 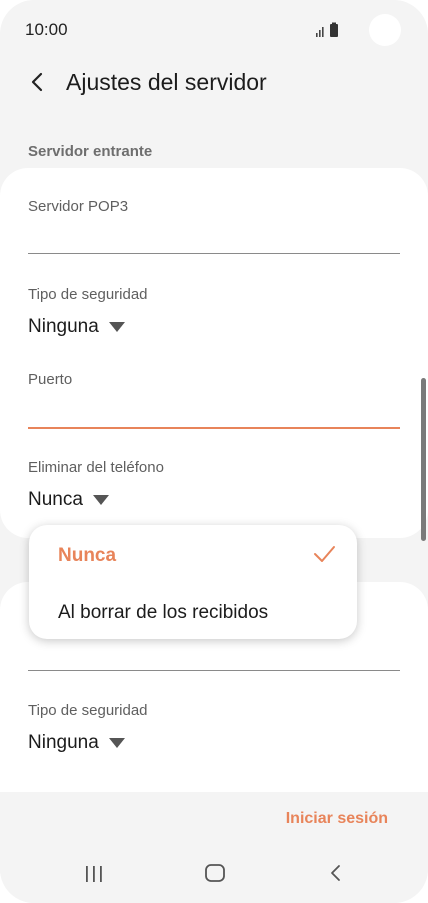 I want to click on outgoing-security-type-select: Ninguna, so click(x=76, y=743).